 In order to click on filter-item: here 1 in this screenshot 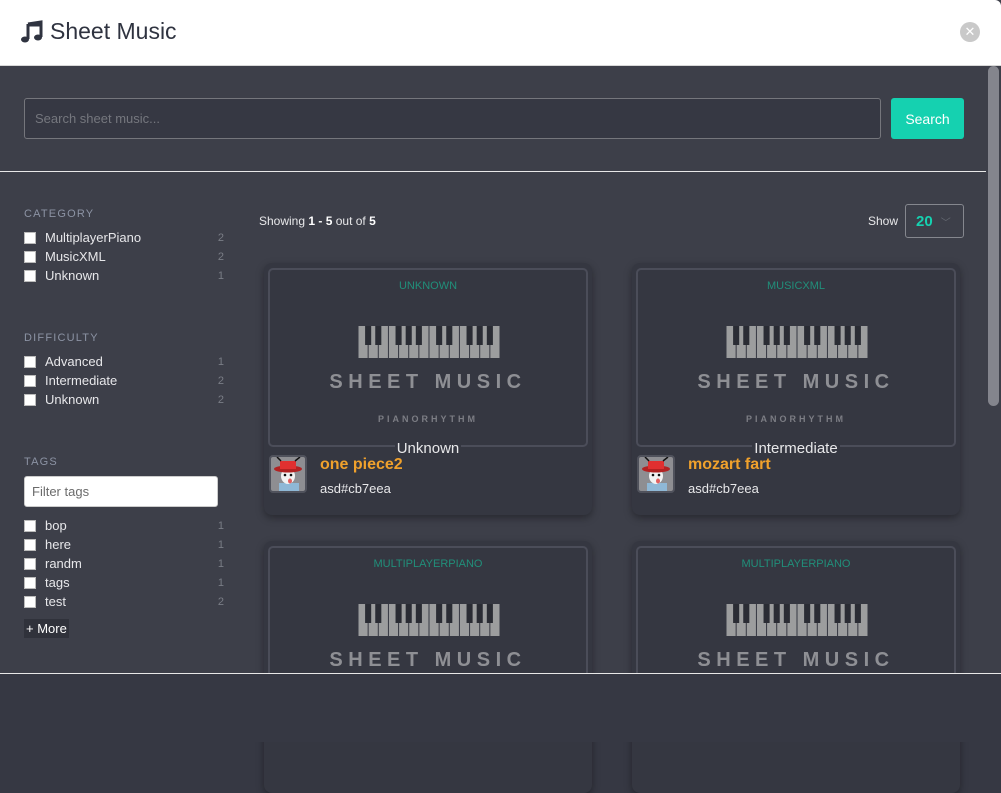, I will do `click(124, 544)`.